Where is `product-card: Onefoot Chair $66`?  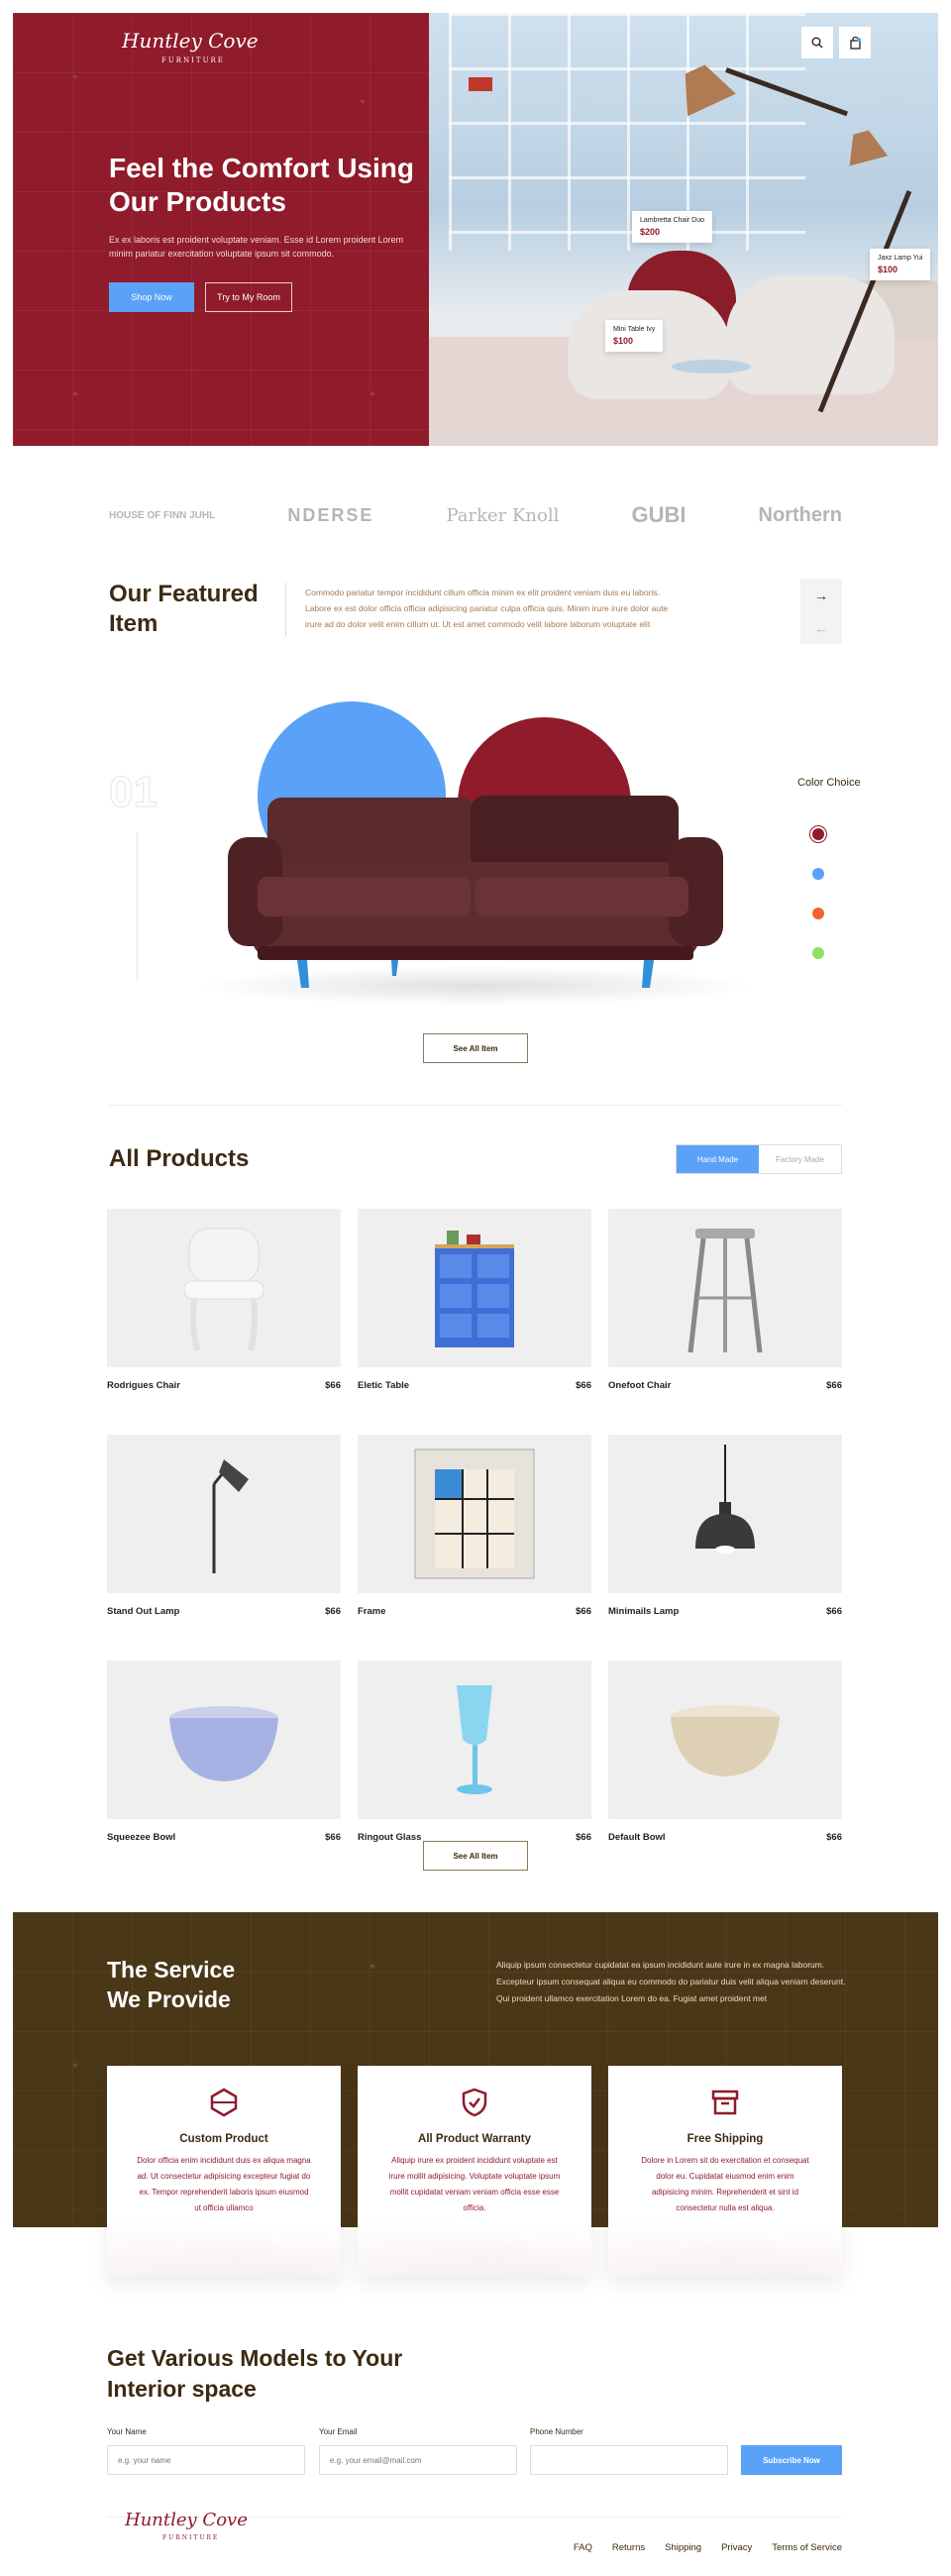 product-card: Onefoot Chair $66 is located at coordinates (725, 1300).